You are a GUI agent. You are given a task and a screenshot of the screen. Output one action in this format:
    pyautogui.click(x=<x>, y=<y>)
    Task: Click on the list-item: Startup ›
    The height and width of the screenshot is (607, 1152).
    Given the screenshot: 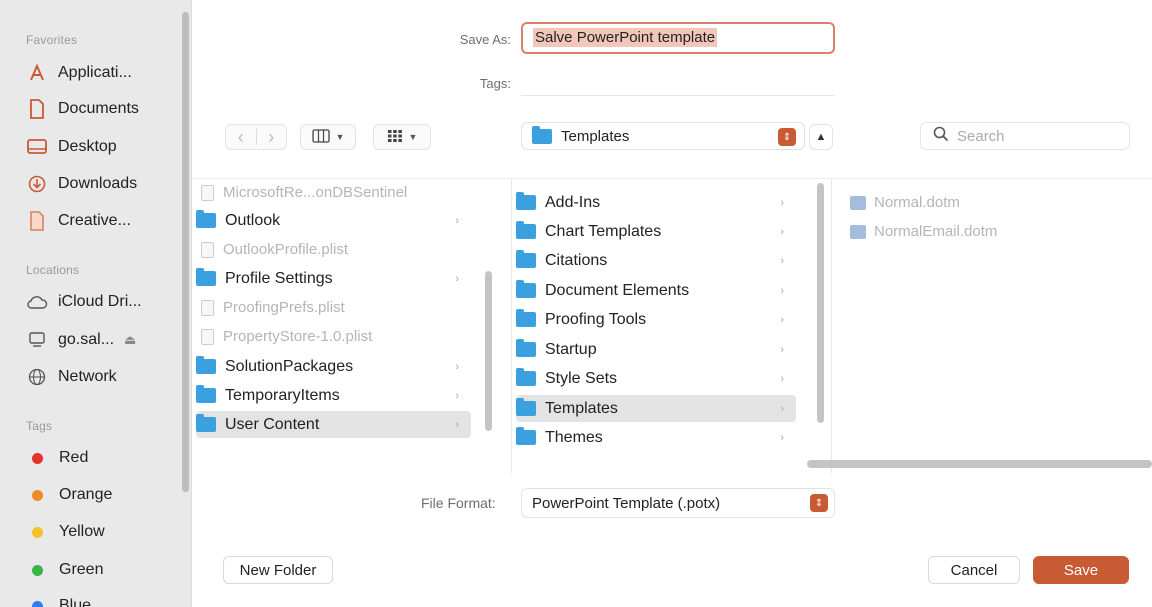 What is the action you would take?
    pyautogui.click(x=656, y=349)
    